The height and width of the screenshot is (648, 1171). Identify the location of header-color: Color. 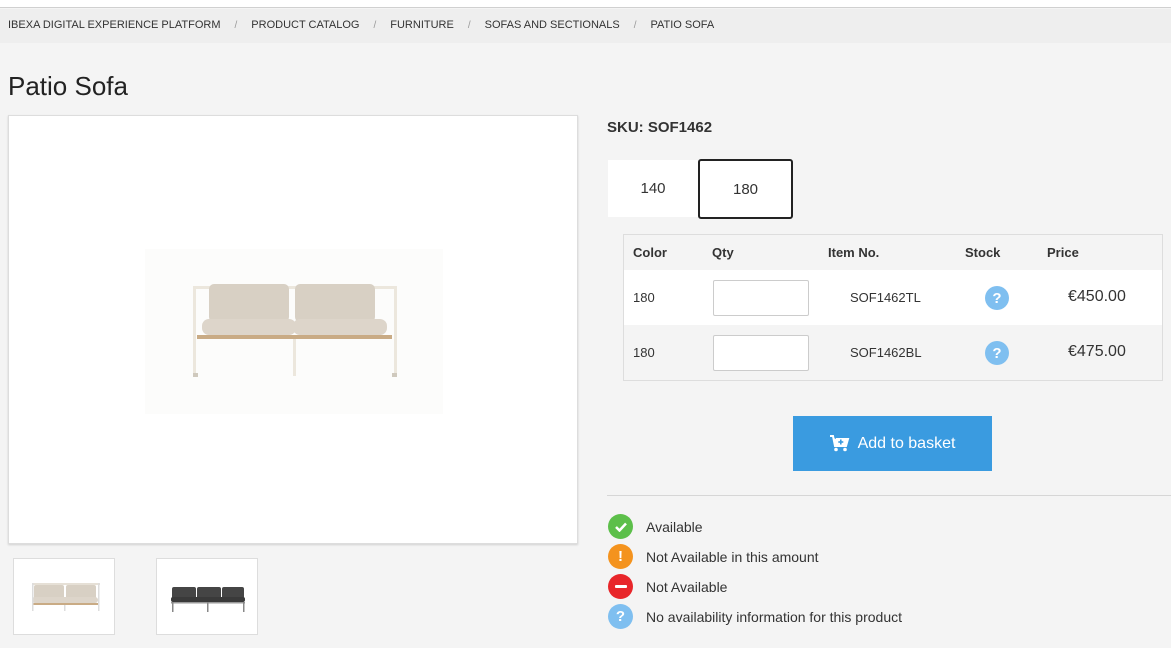
(650, 252).